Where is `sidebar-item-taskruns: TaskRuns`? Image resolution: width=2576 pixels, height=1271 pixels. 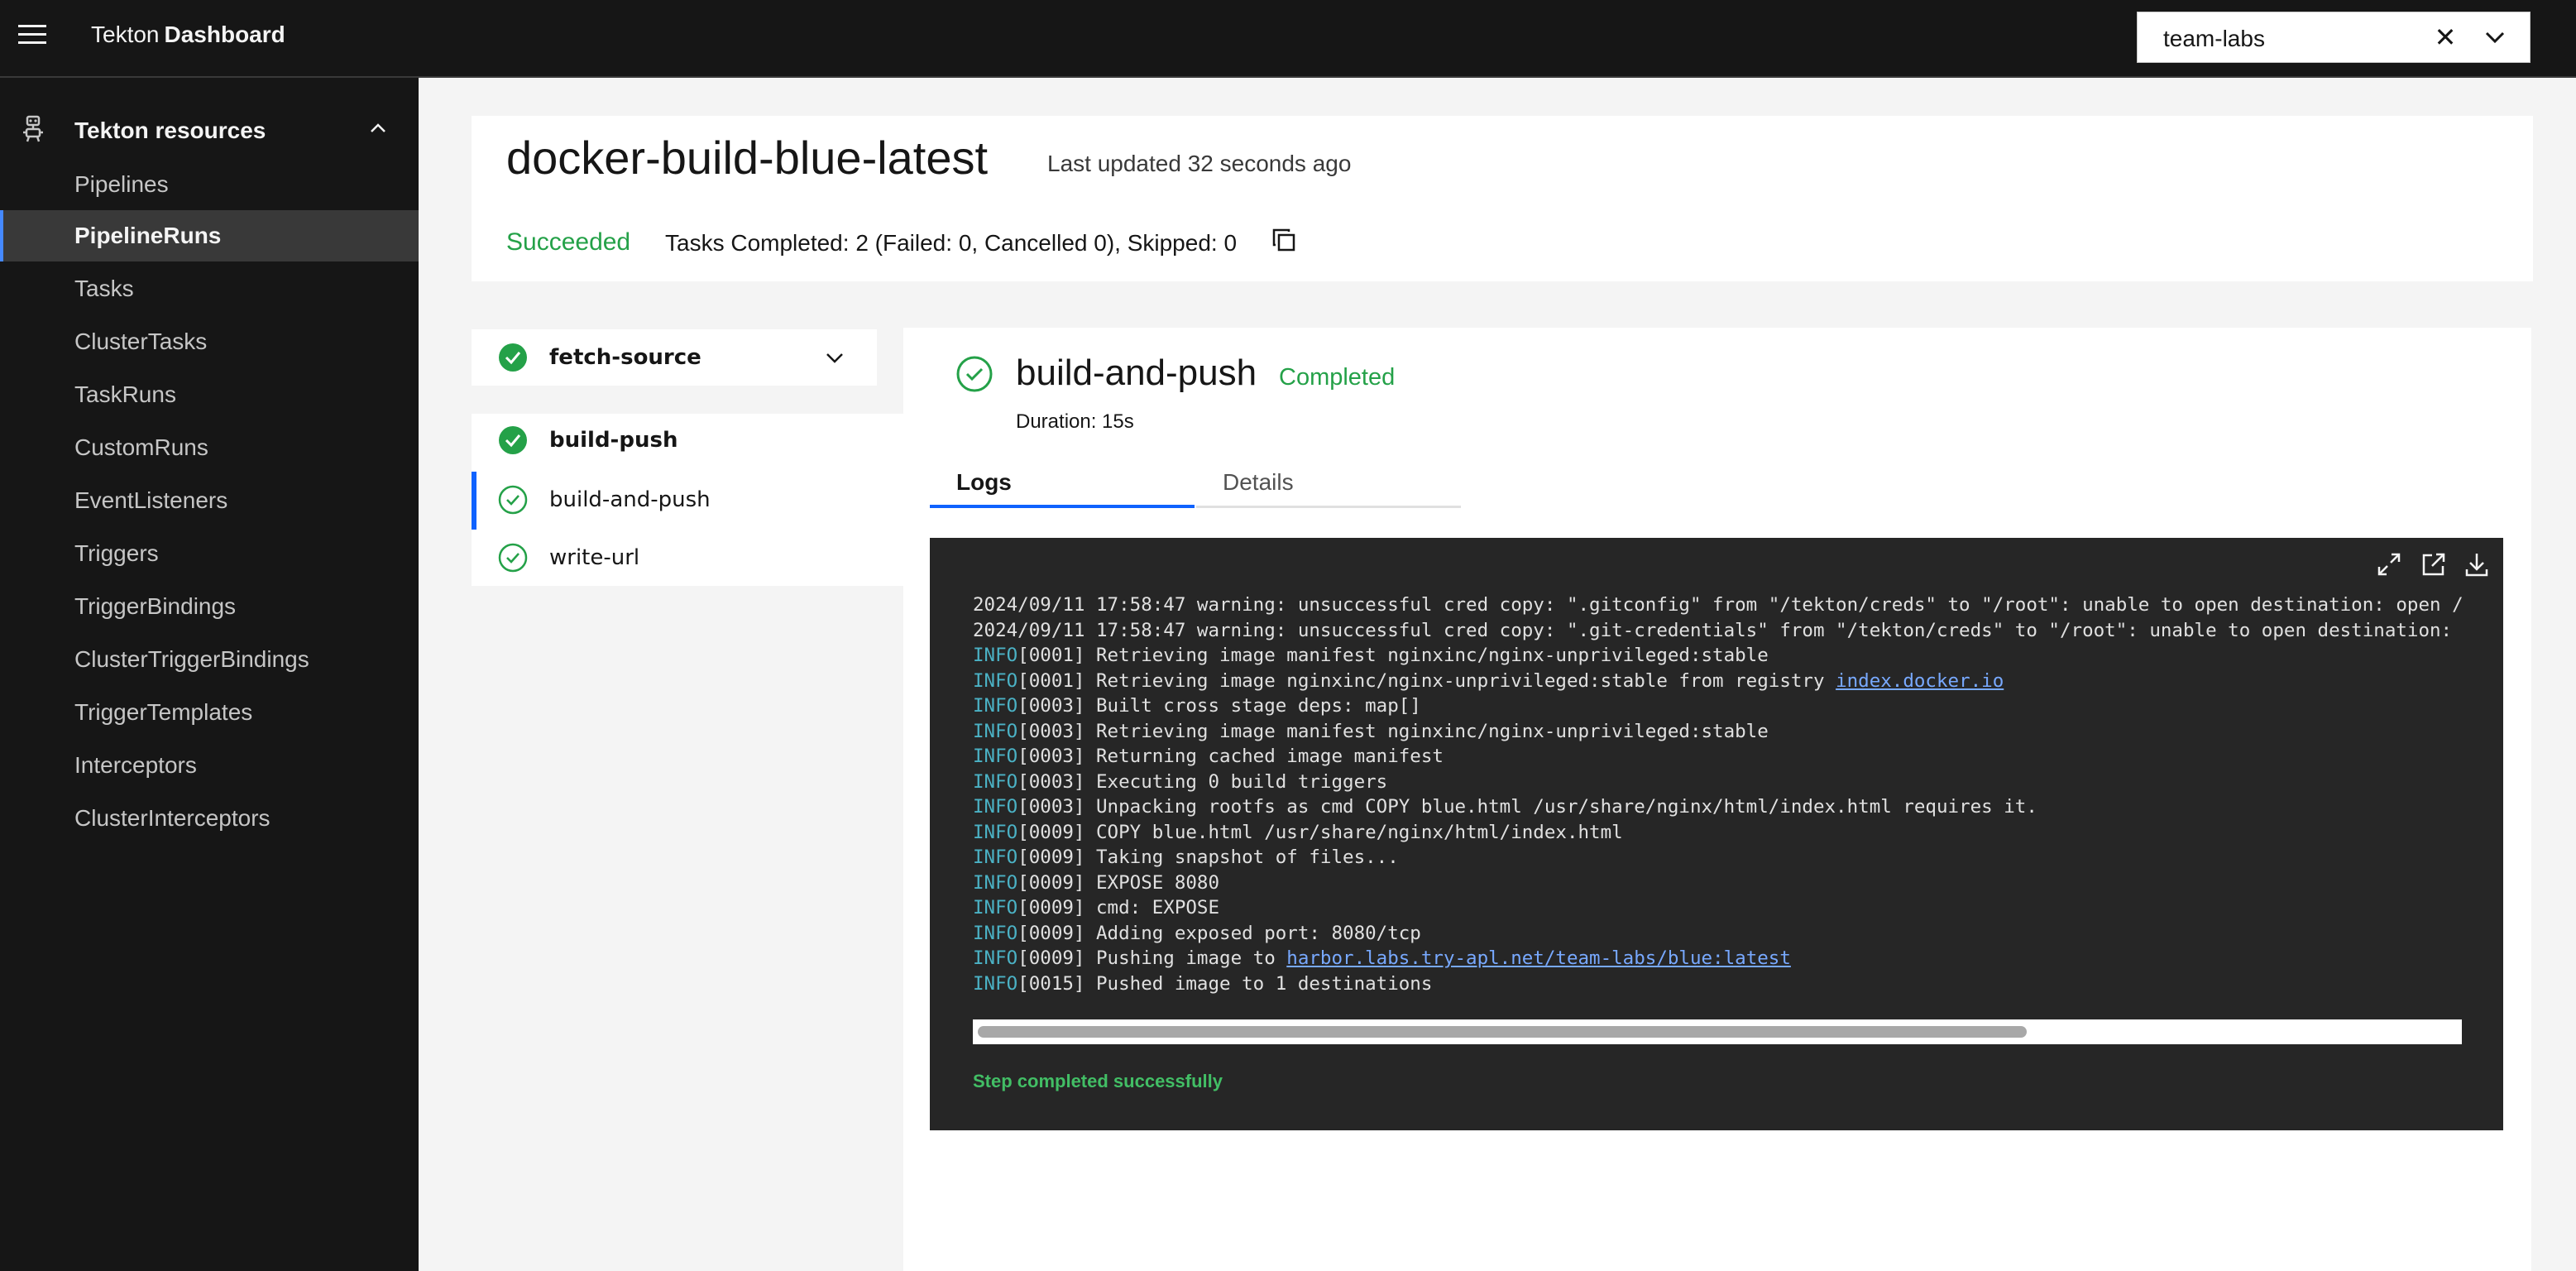 sidebar-item-taskruns: TaskRuns is located at coordinates (209, 394).